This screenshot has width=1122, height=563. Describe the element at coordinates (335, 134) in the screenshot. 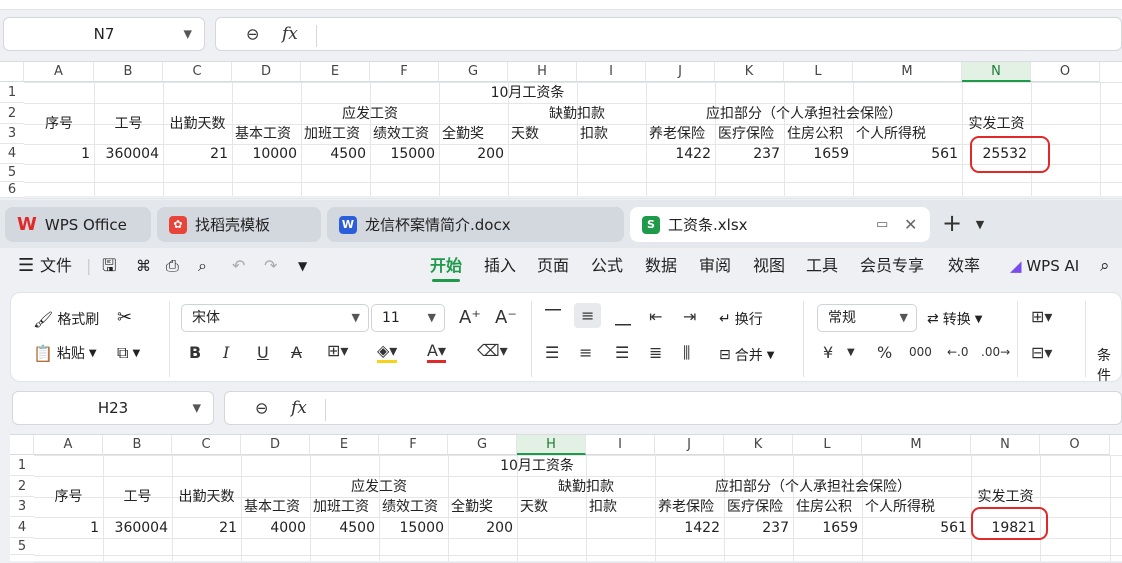

I see `cell-overtime: 加班工资` at that location.